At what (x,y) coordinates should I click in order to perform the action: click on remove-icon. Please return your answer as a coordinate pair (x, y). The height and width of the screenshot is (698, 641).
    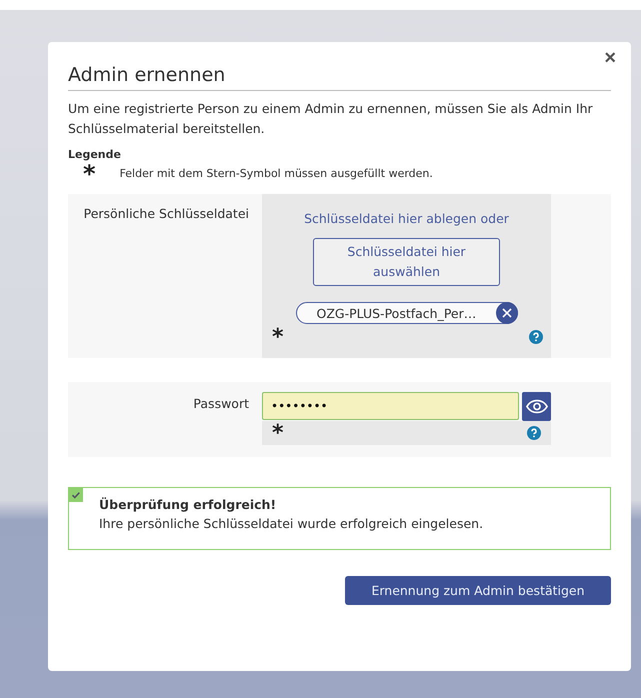
    Looking at the image, I should click on (507, 313).